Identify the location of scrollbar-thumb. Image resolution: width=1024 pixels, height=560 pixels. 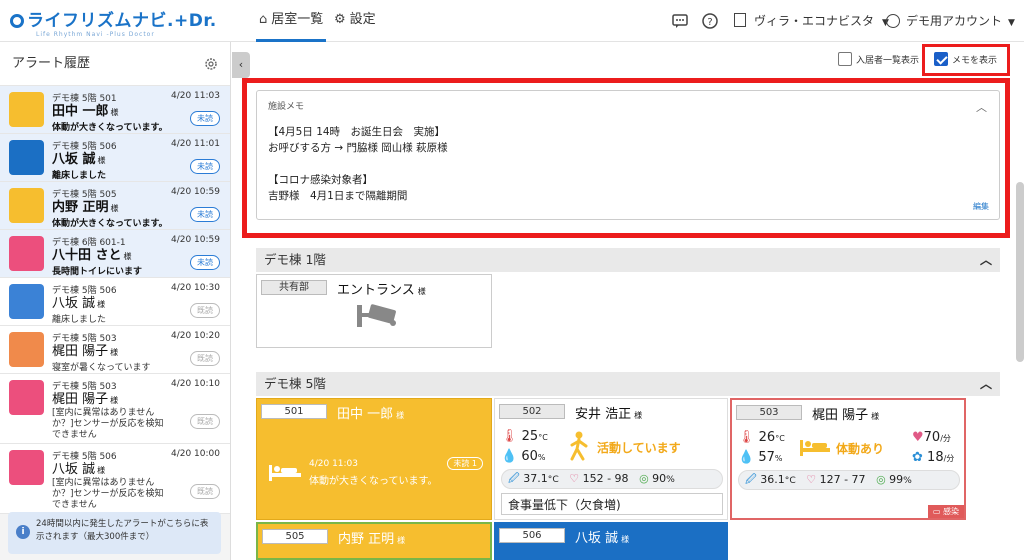
(1020, 272).